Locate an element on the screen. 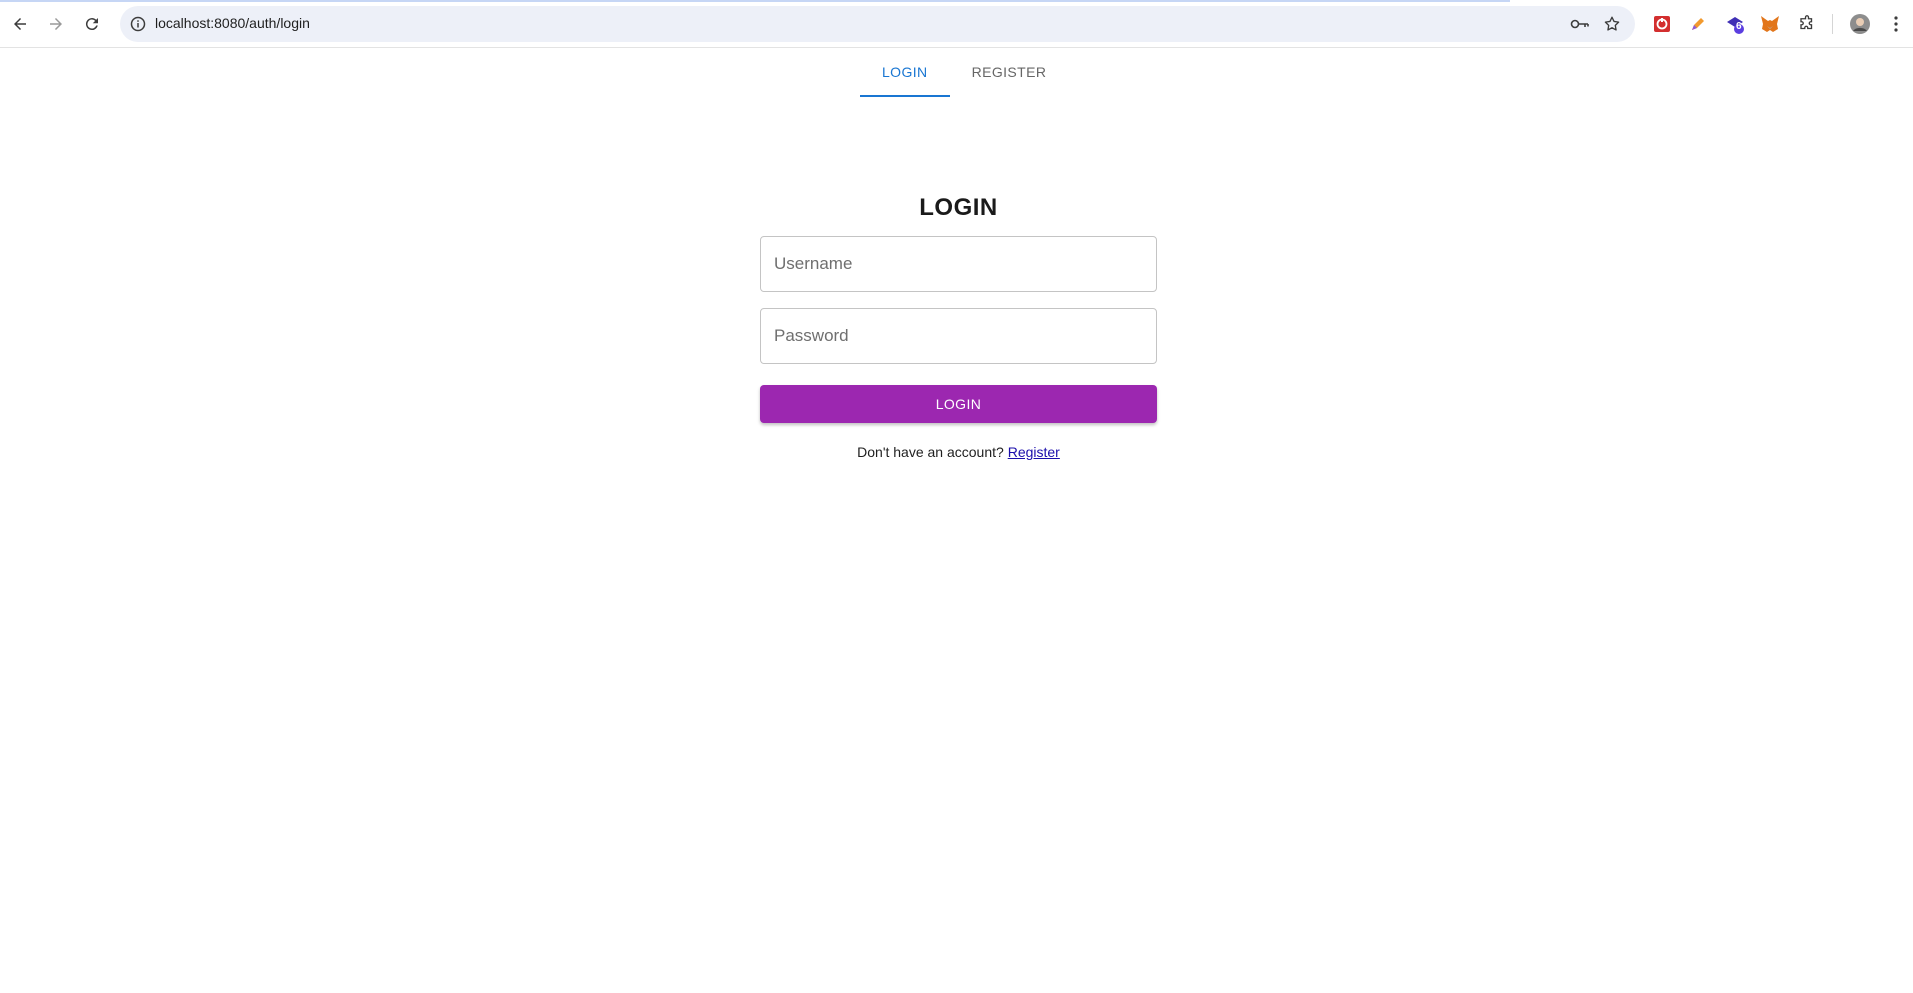 This screenshot has height=993, width=1913. extension-red-icon is located at coordinates (1662, 24).